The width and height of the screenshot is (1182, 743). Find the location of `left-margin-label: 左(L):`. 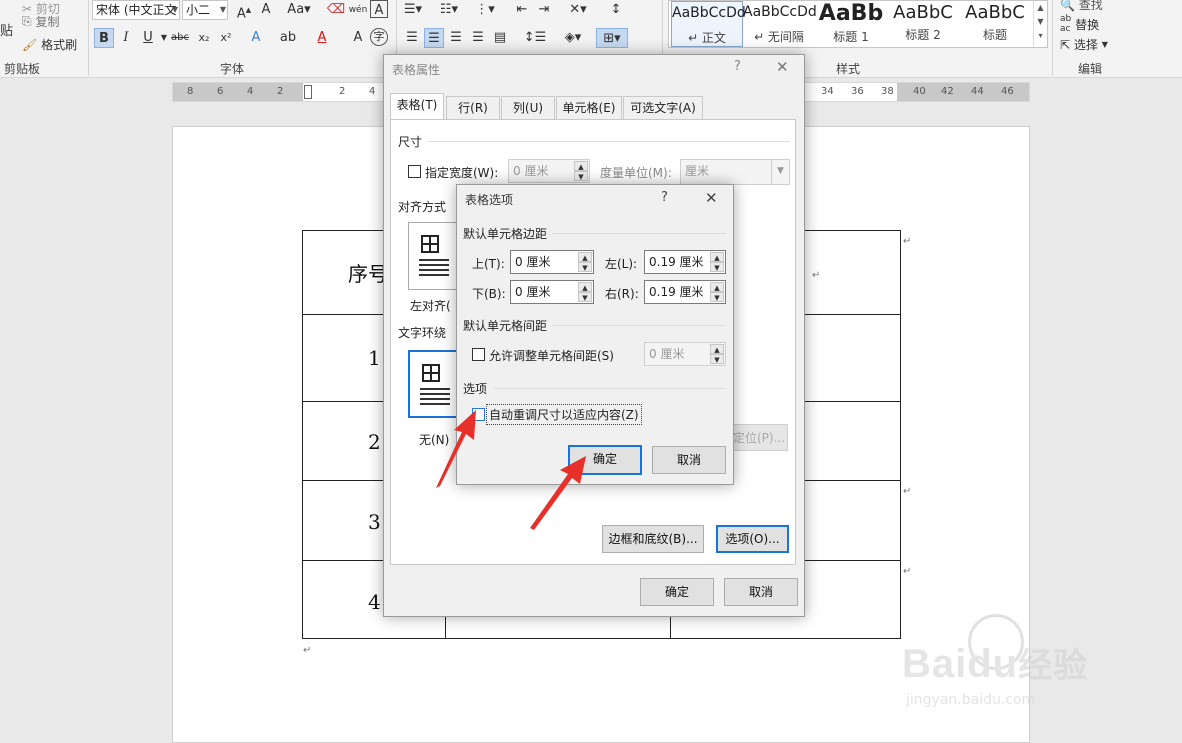

left-margin-label: 左(L): is located at coordinates (621, 264).